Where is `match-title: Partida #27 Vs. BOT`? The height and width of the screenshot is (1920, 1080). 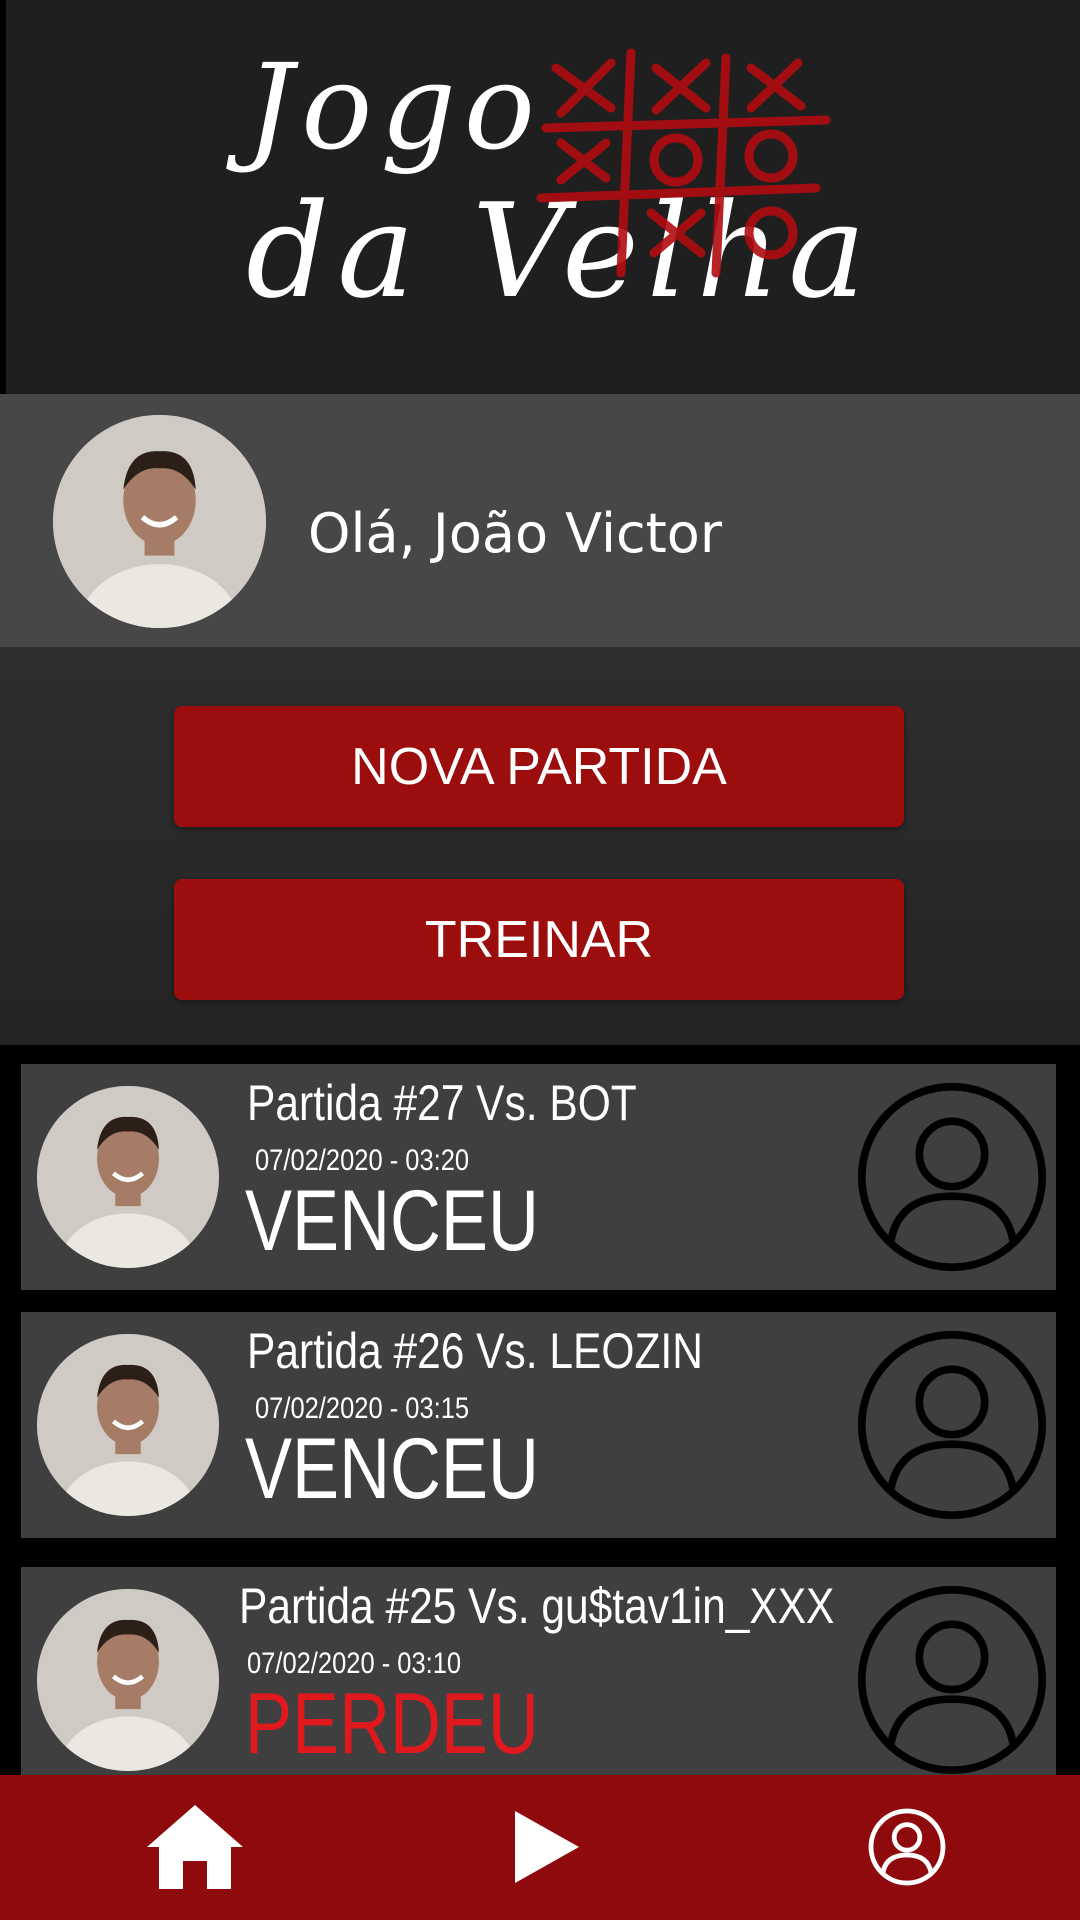
match-title: Partida #27 Vs. BOT is located at coordinates (442, 1103).